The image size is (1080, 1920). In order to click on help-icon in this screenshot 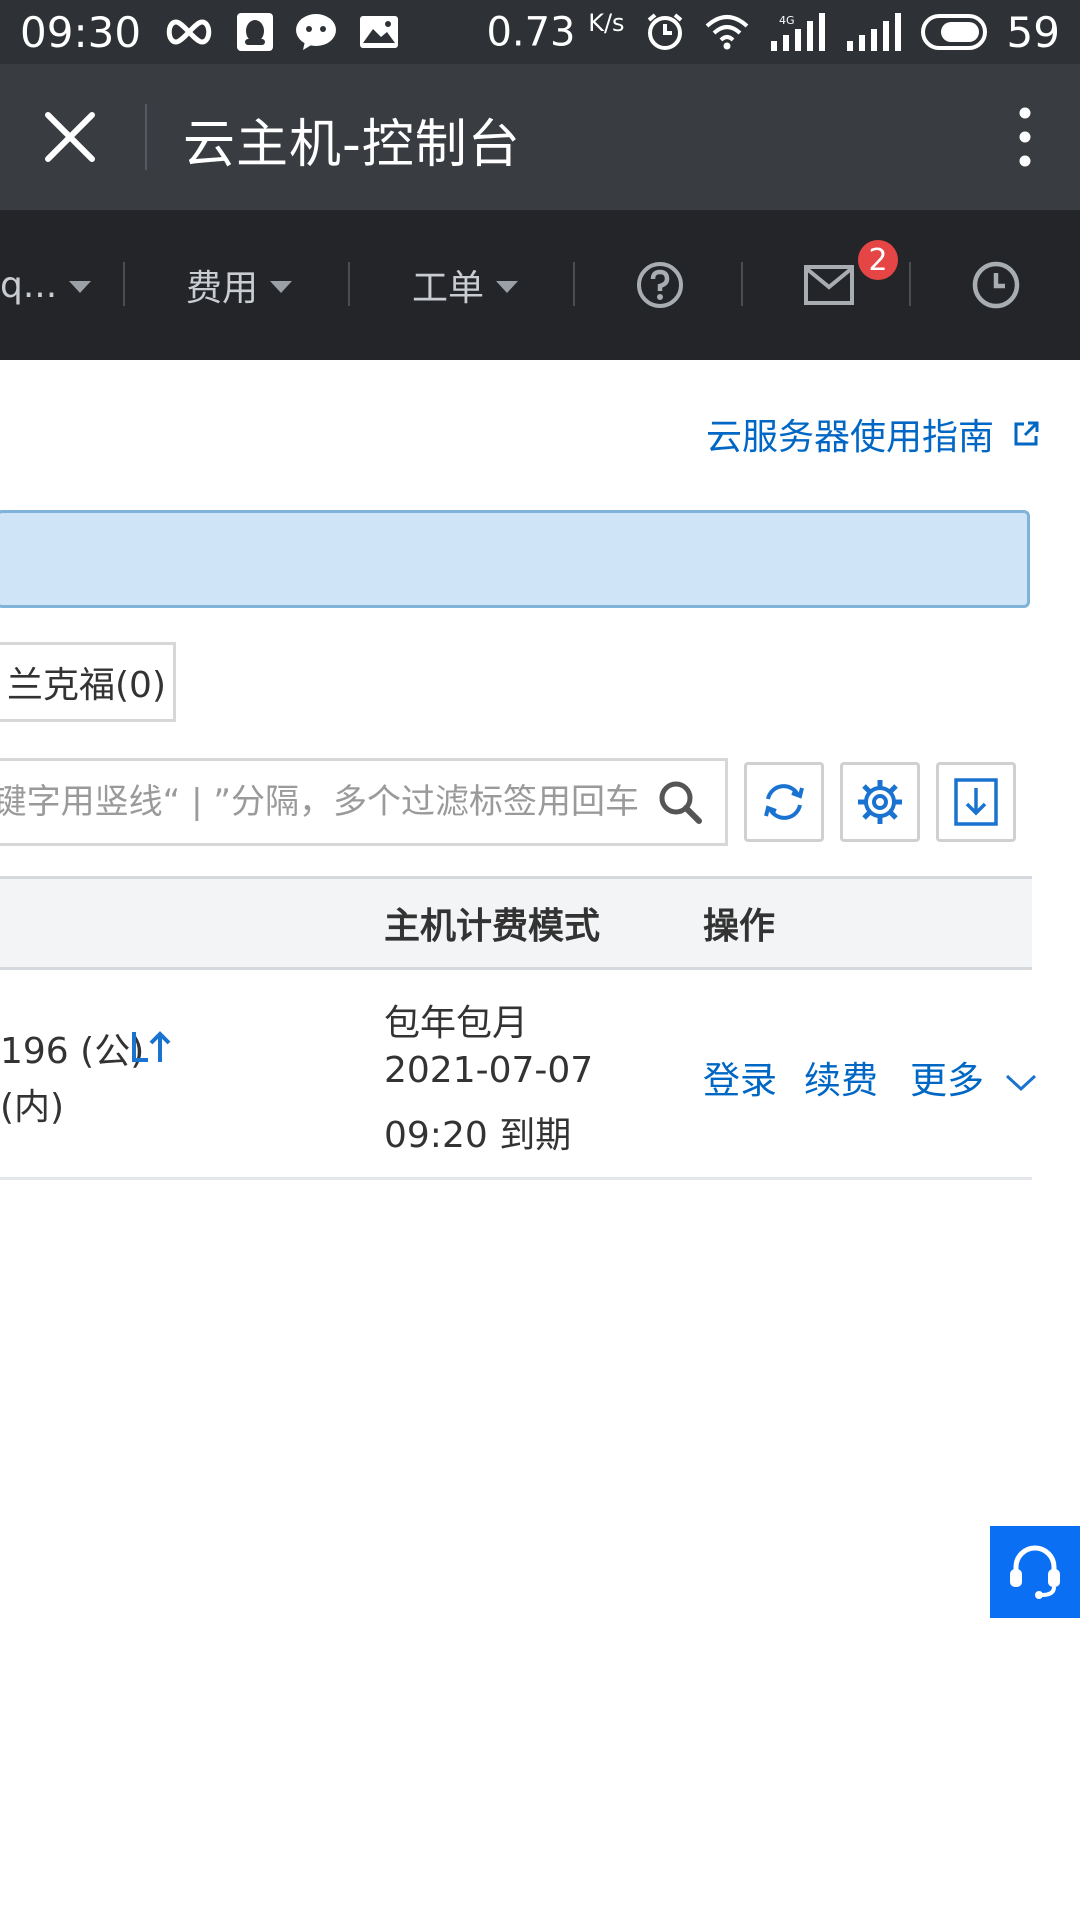, I will do `click(660, 285)`.